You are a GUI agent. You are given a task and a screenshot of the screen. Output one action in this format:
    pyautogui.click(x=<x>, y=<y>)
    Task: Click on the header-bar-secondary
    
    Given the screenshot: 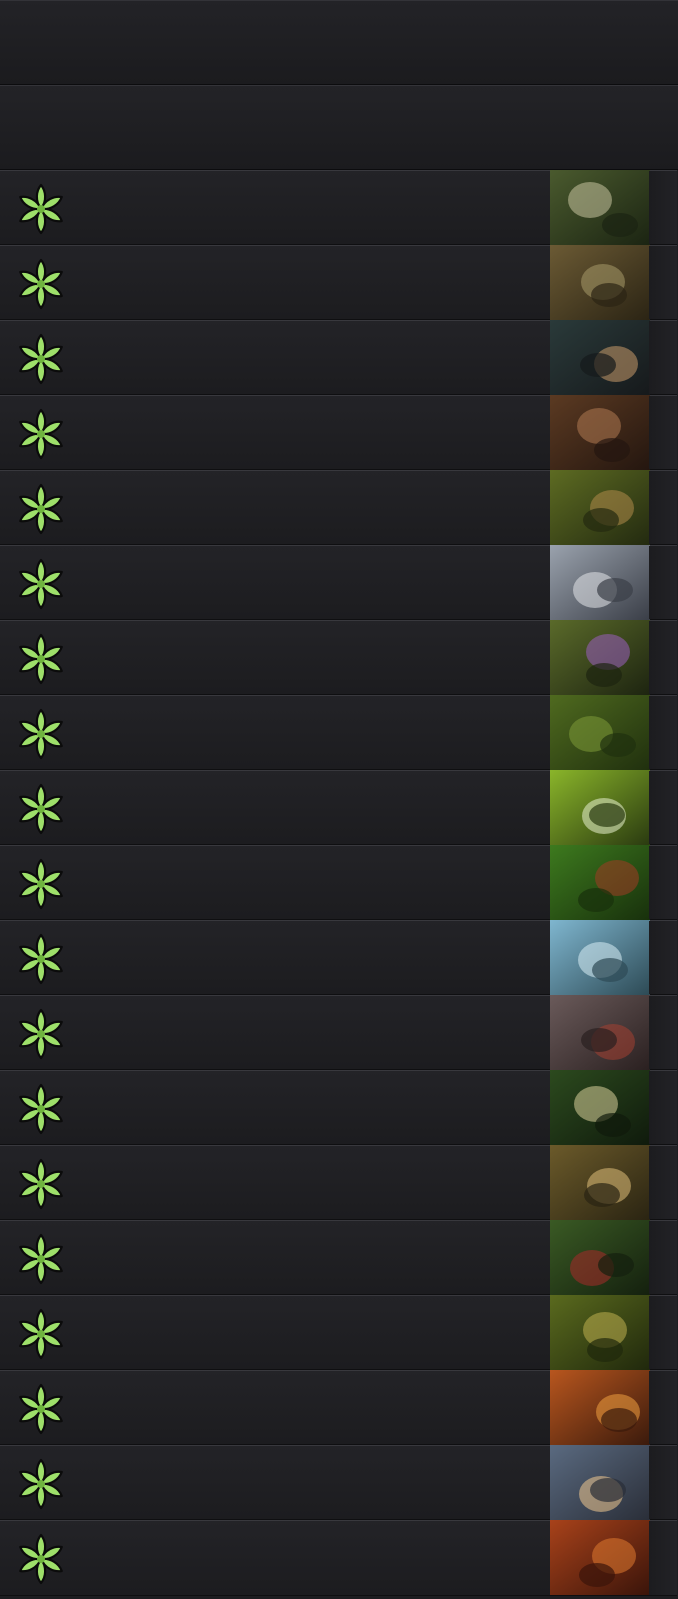 What is the action you would take?
    pyautogui.click(x=339, y=127)
    